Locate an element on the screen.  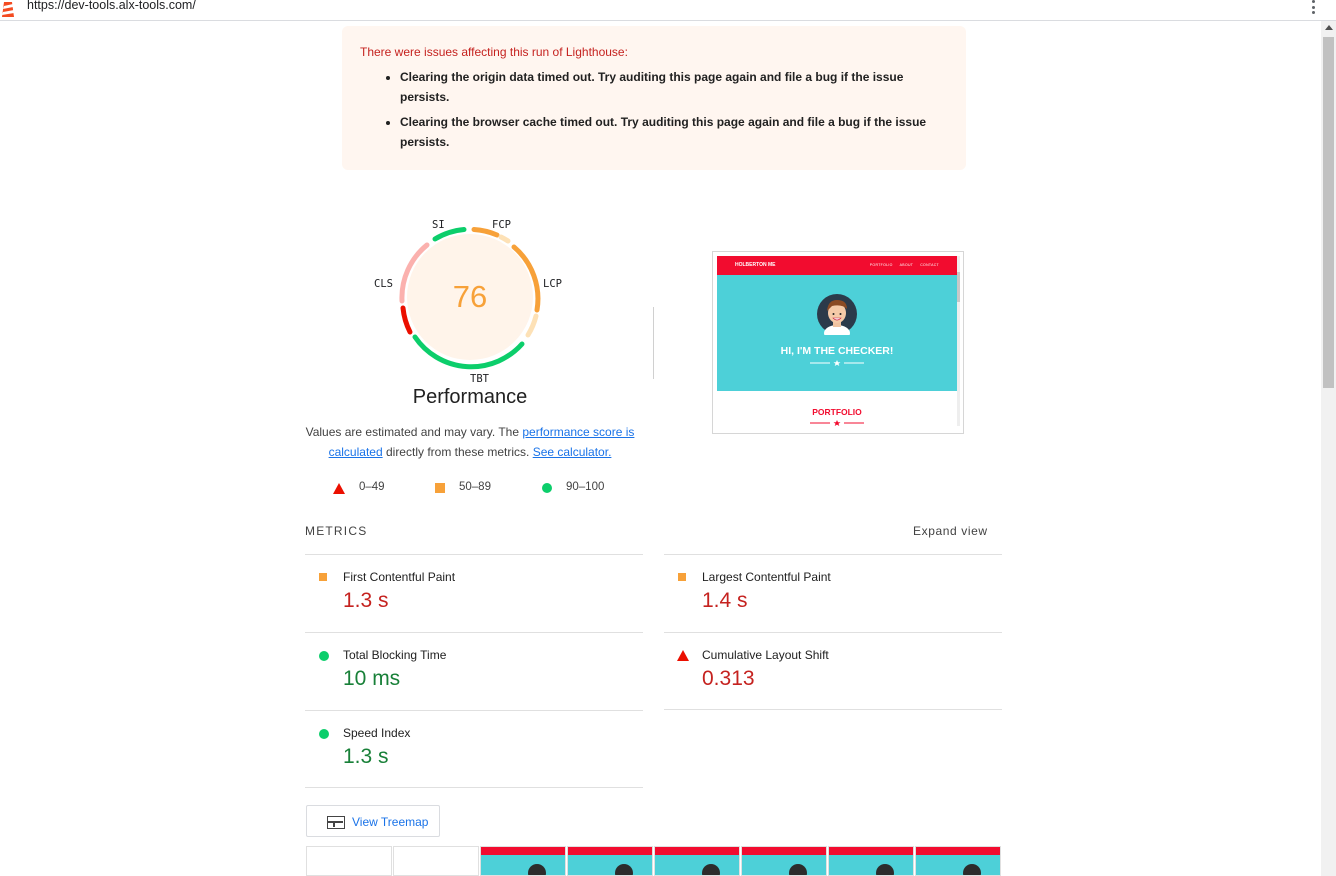
view-treemap-button: View Treemap is located at coordinates (373, 821).